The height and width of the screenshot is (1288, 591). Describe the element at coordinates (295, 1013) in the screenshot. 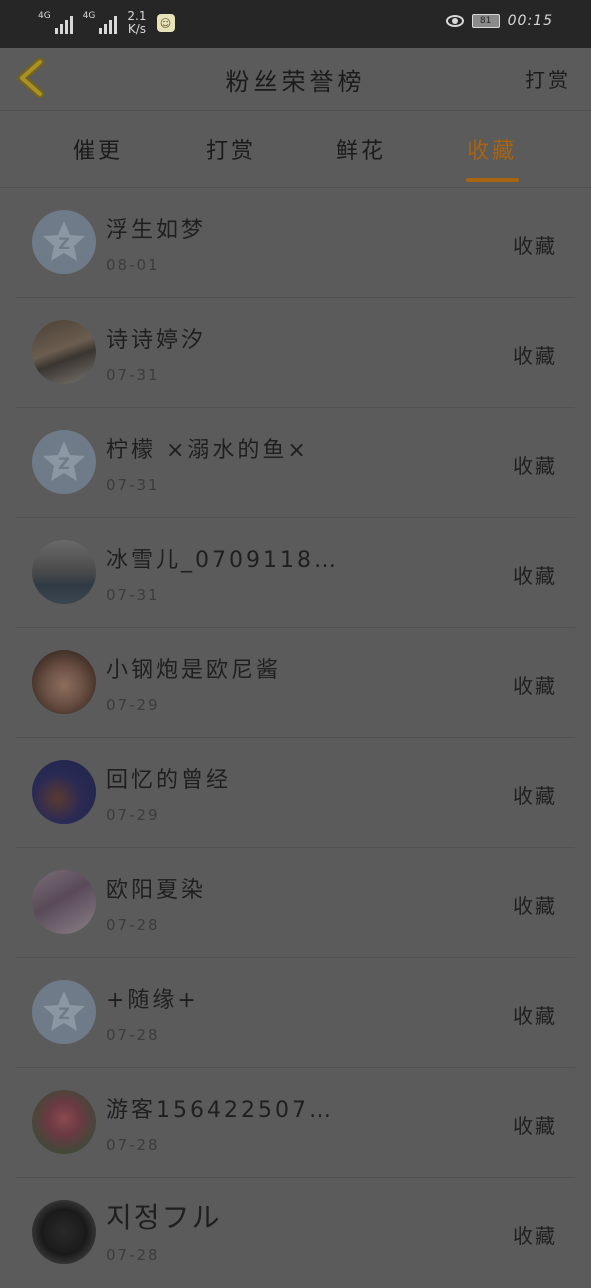

I see `list-item: Z +随缘+ 07-28 收藏` at that location.